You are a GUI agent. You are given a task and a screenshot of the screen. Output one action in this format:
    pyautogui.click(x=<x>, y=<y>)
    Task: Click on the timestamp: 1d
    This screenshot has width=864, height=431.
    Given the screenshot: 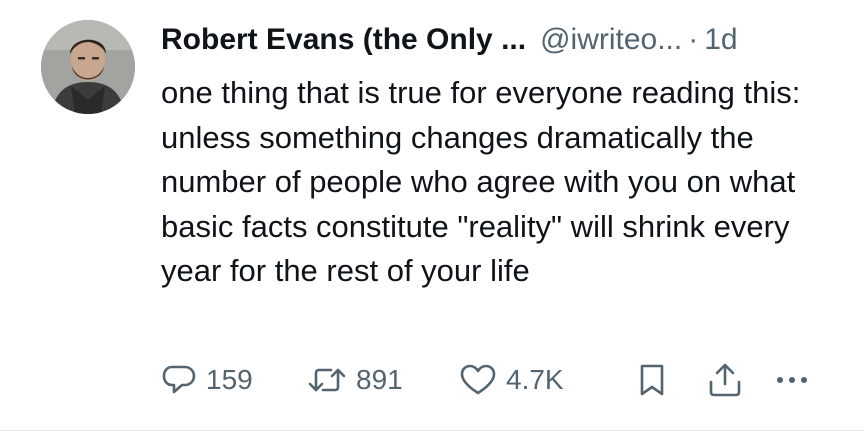 What is the action you would take?
    pyautogui.click(x=720, y=40)
    